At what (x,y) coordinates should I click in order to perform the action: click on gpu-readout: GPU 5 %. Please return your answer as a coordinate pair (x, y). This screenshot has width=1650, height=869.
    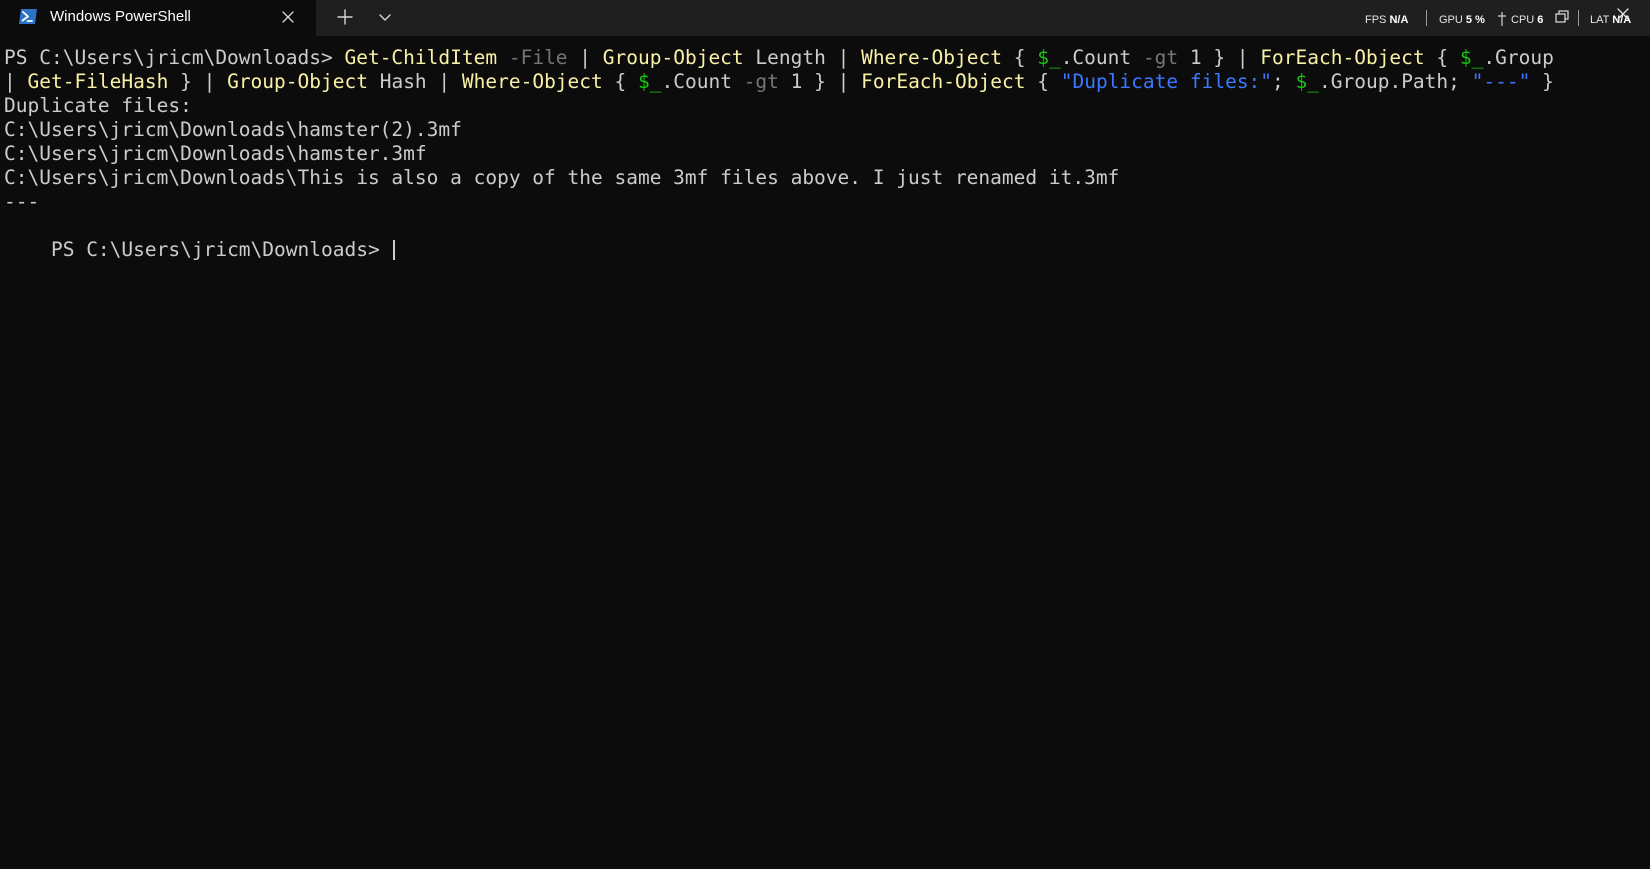
    Looking at the image, I should click on (1462, 20).